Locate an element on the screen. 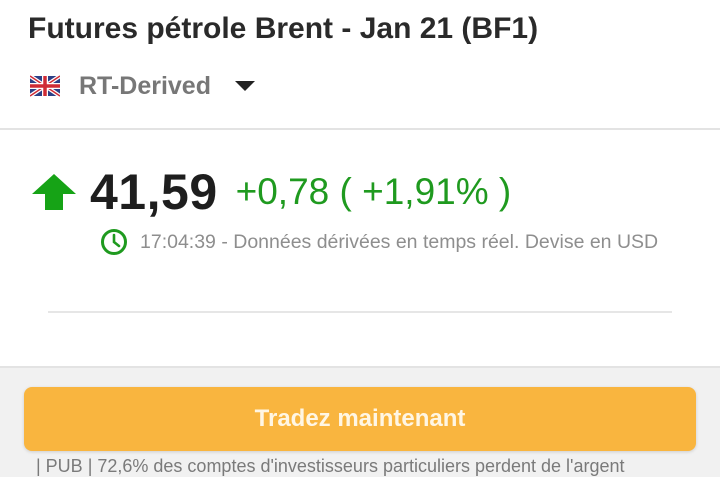 The height and width of the screenshot is (477, 720). divider is located at coordinates (360, 312).